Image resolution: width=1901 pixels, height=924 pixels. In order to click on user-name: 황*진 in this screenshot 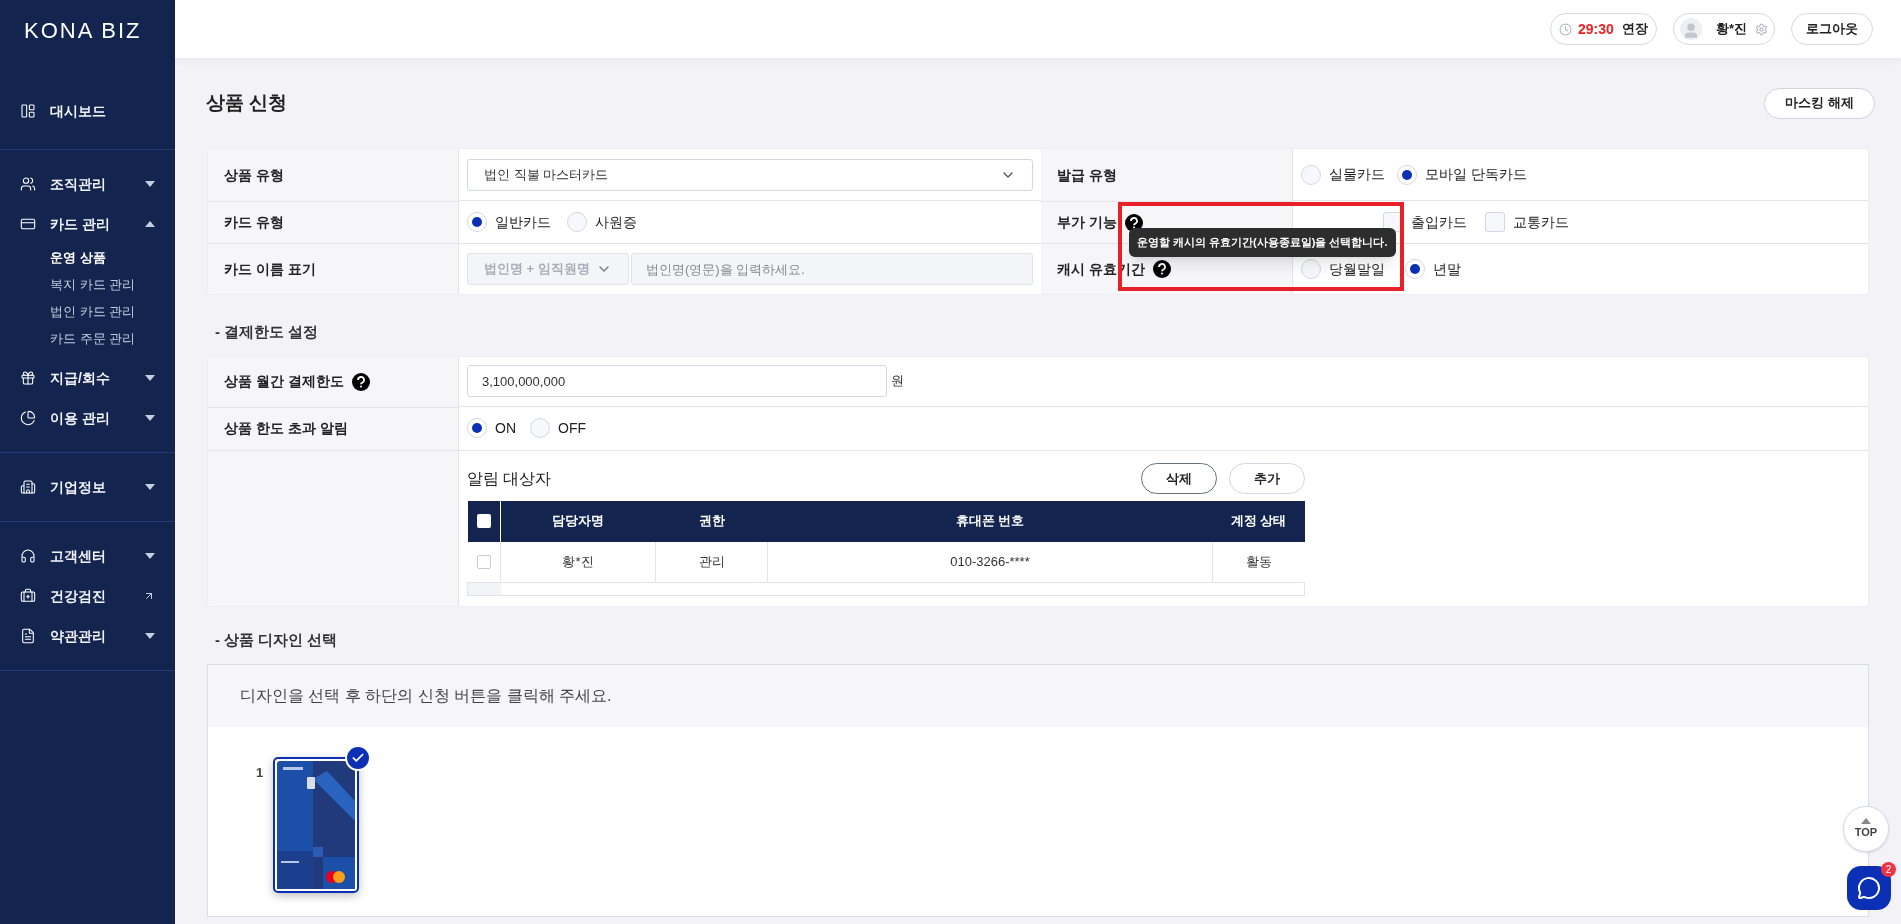, I will do `click(1731, 29)`.